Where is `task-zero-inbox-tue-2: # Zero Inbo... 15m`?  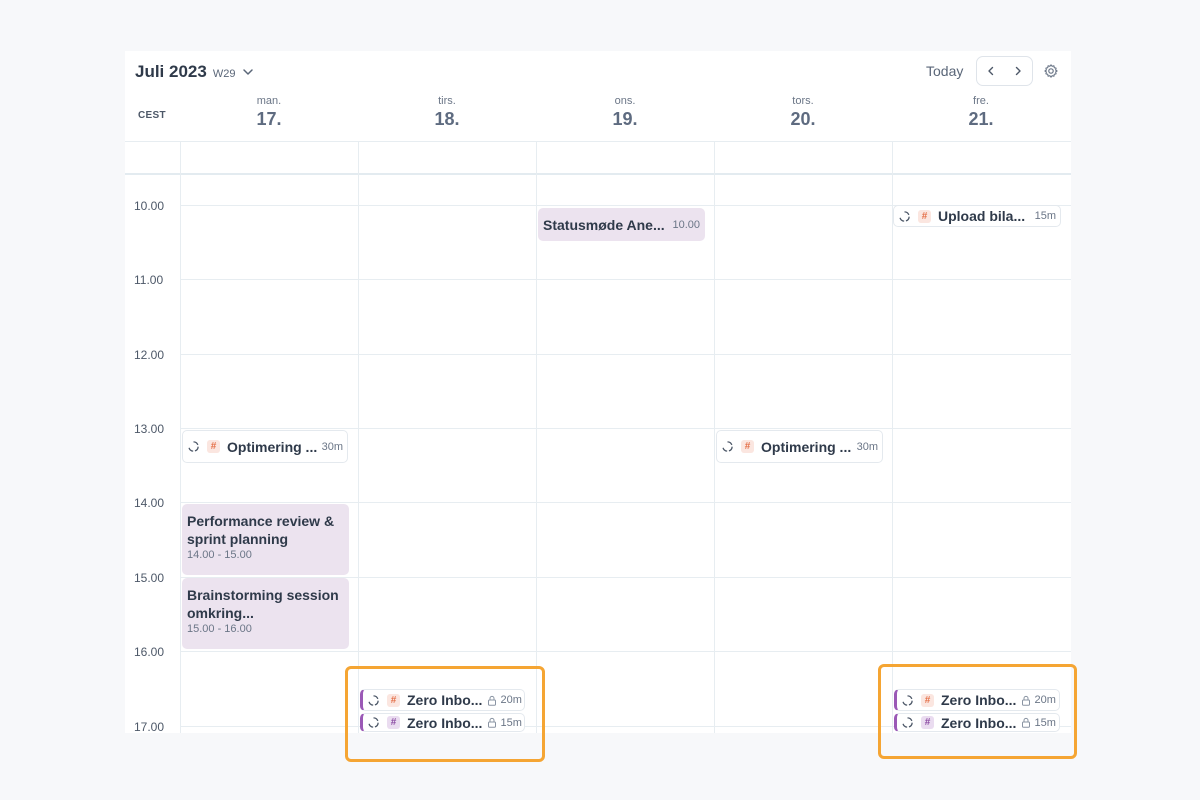 task-zero-inbox-tue-2: # Zero Inbo... 15m is located at coordinates (442, 722).